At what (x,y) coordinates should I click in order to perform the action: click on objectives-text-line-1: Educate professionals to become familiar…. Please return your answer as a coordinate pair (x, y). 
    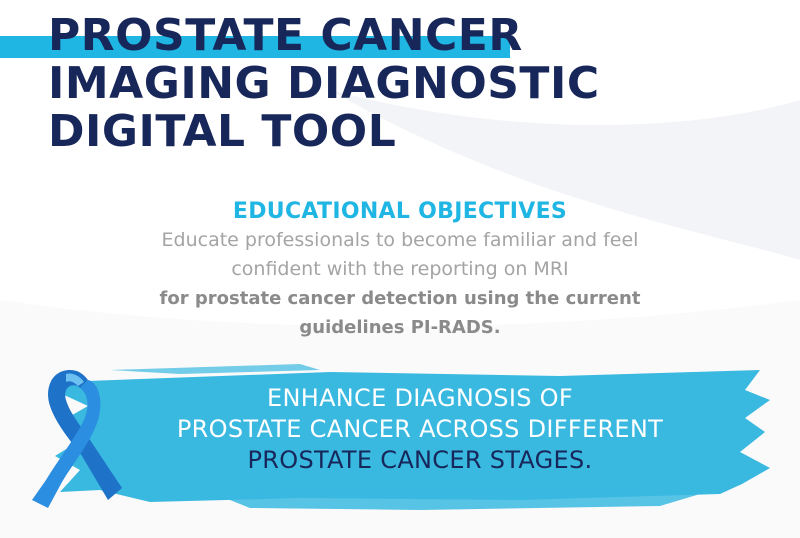
    Looking at the image, I should click on (400, 240).